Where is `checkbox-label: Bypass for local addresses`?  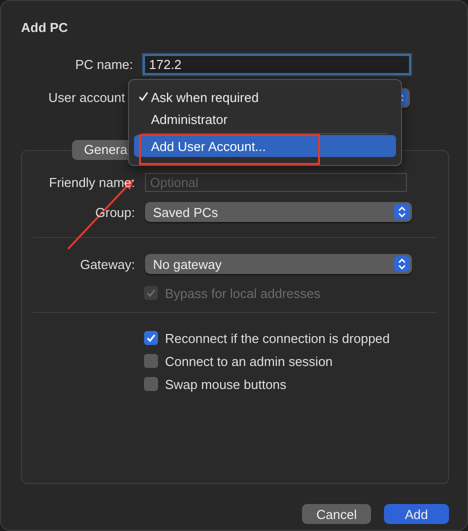
checkbox-label: Bypass for local addresses is located at coordinates (242, 293).